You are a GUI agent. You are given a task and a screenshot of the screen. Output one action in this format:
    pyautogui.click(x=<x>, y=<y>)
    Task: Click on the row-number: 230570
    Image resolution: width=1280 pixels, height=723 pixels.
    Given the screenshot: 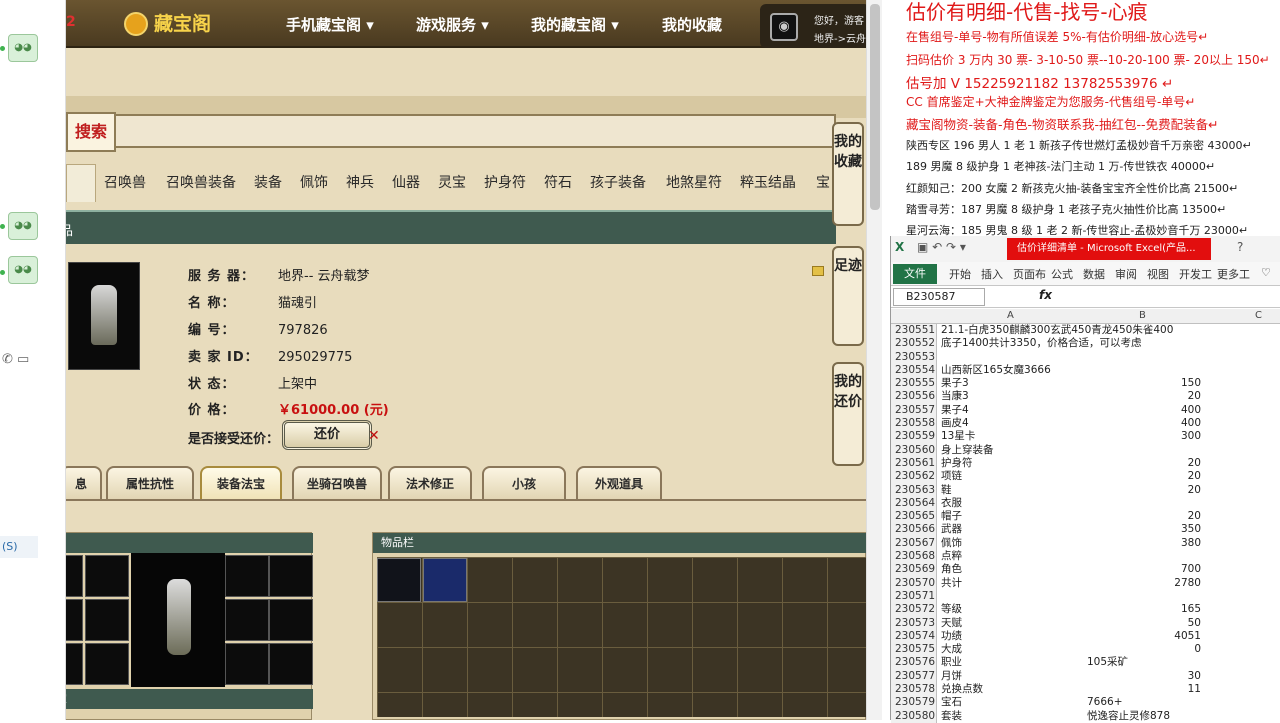 What is the action you would take?
    pyautogui.click(x=914, y=583)
    